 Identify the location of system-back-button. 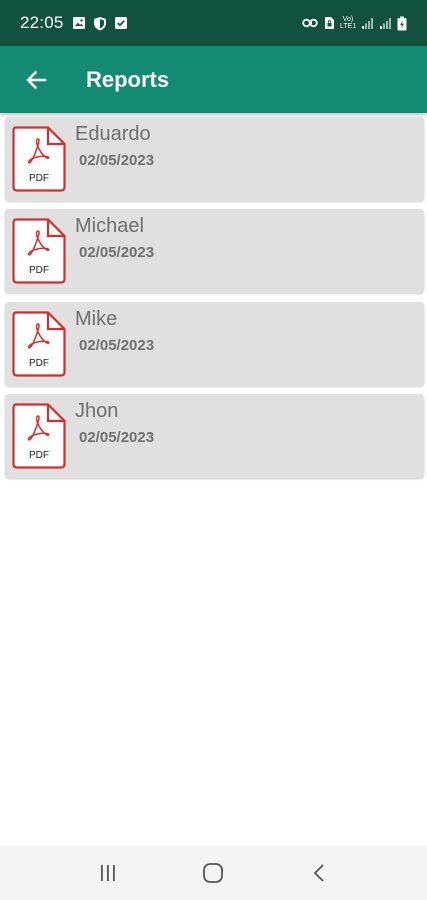
(319, 873).